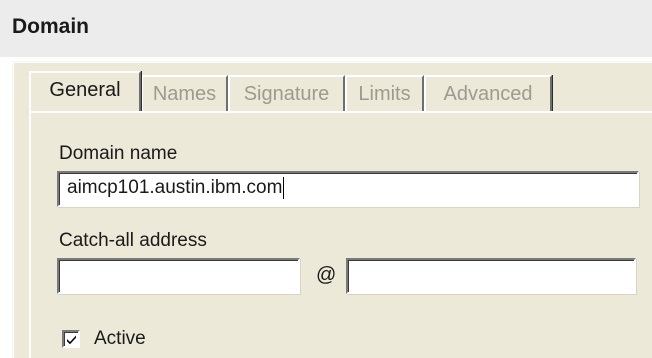 This screenshot has height=358, width=652. Describe the element at coordinates (118, 153) in the screenshot. I see `domain-name-label: Domain name` at that location.